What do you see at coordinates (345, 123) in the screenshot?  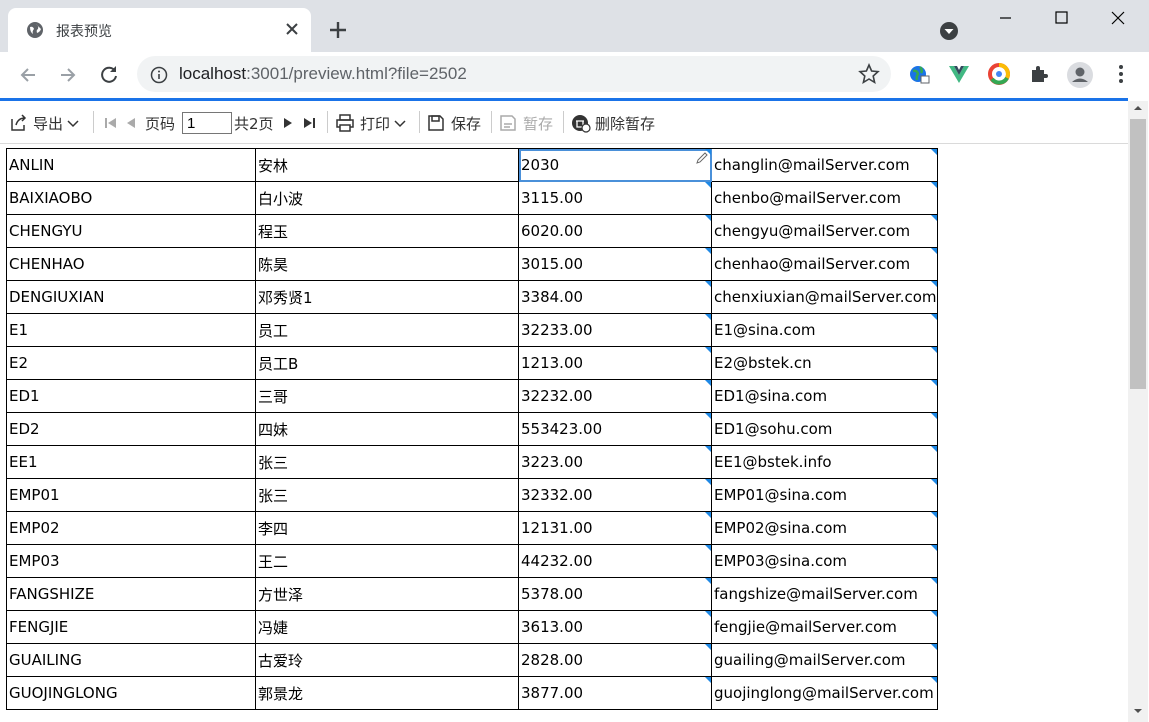 I see `printer-icon` at bounding box center [345, 123].